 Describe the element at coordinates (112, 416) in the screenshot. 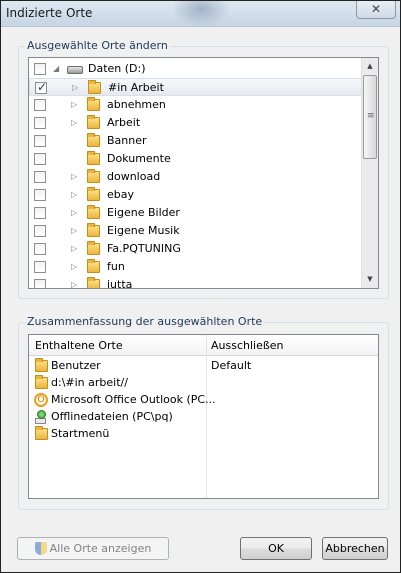

I see `included-location-name: Offlinedateien (PC\pq)` at that location.